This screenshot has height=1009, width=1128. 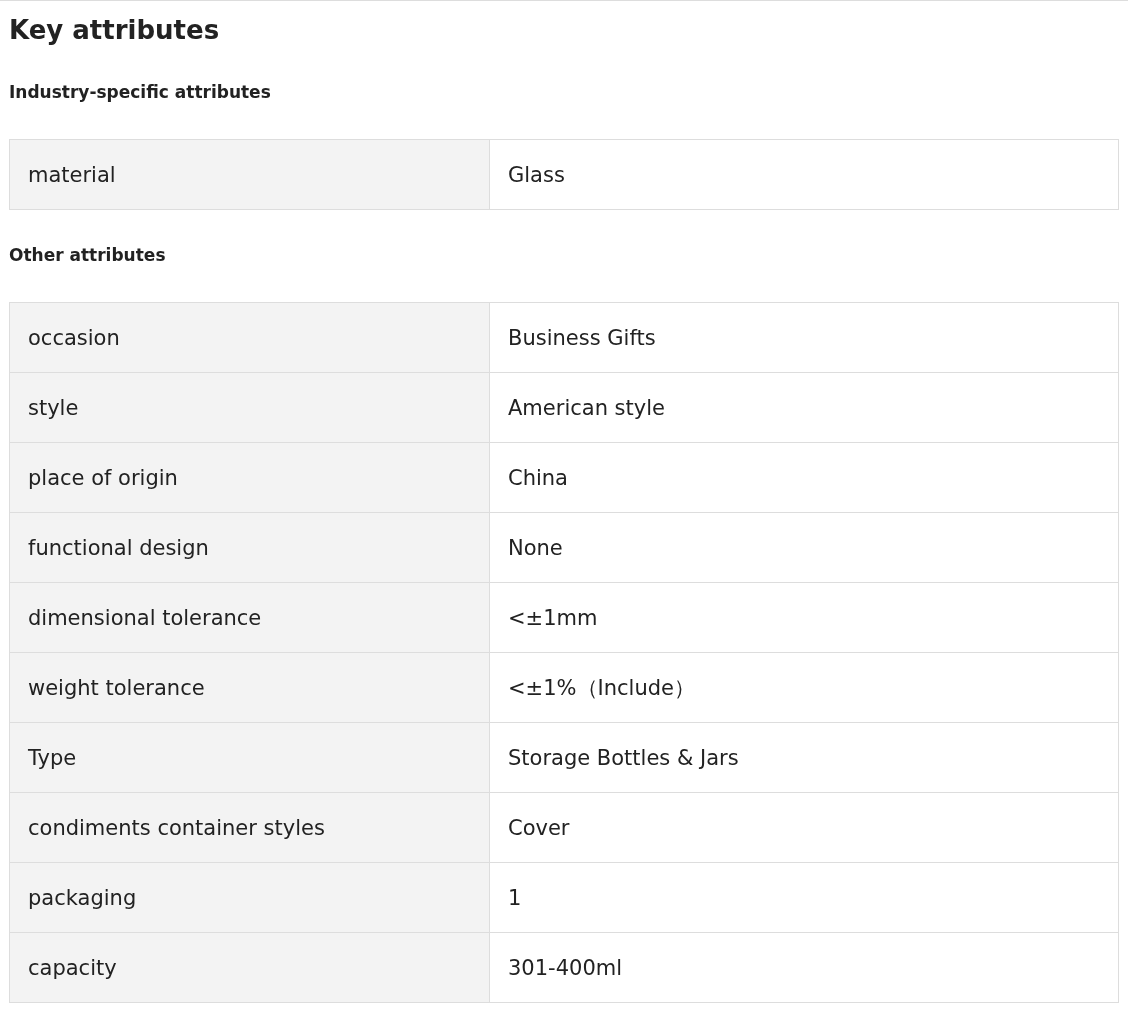 I want to click on attribute-name-cell: style, so click(x=250, y=408).